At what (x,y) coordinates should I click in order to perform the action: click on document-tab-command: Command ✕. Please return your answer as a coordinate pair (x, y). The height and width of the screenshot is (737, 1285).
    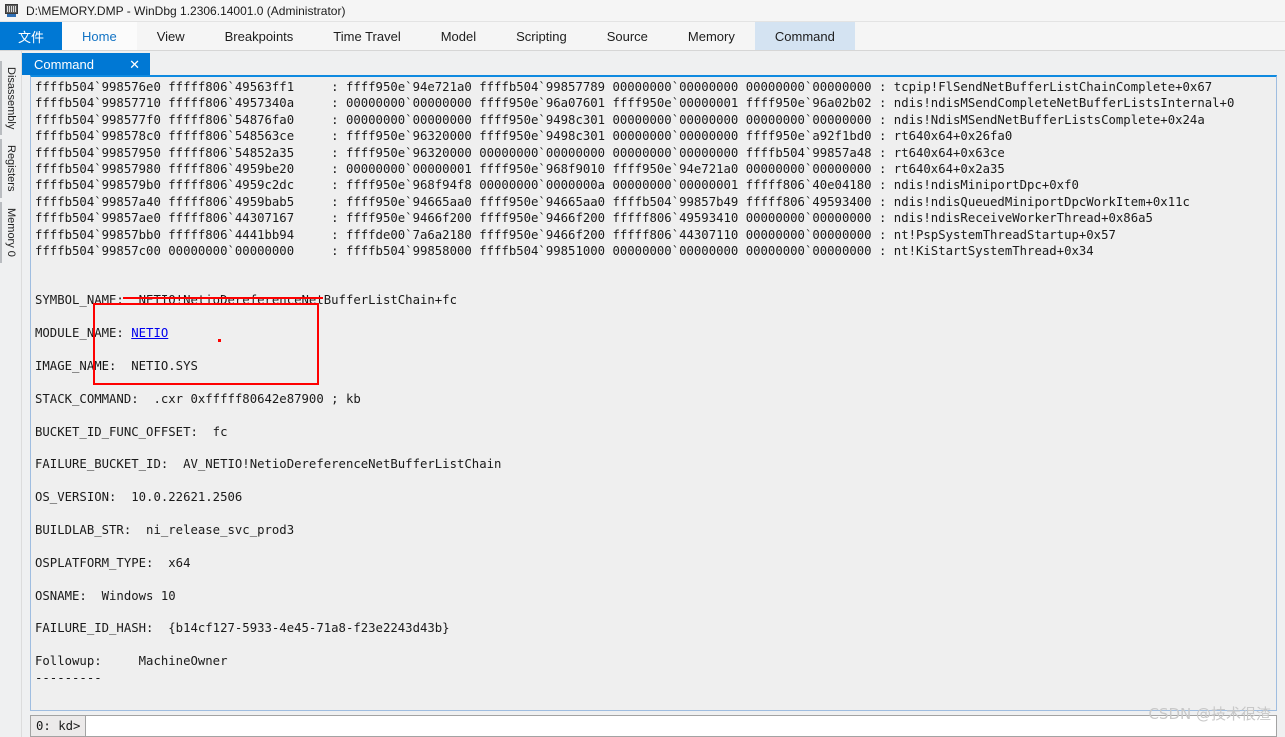
    Looking at the image, I should click on (86, 64).